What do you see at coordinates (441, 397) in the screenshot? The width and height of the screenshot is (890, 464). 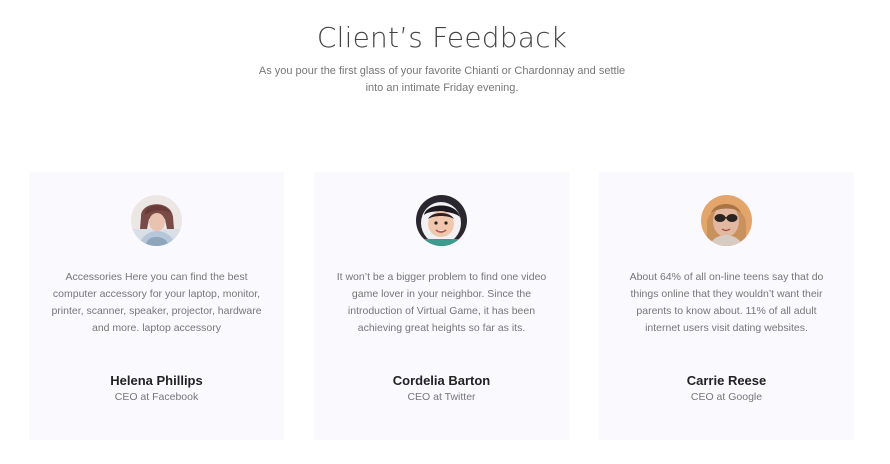 I see `testimonial-role: CEO at Twitter` at bounding box center [441, 397].